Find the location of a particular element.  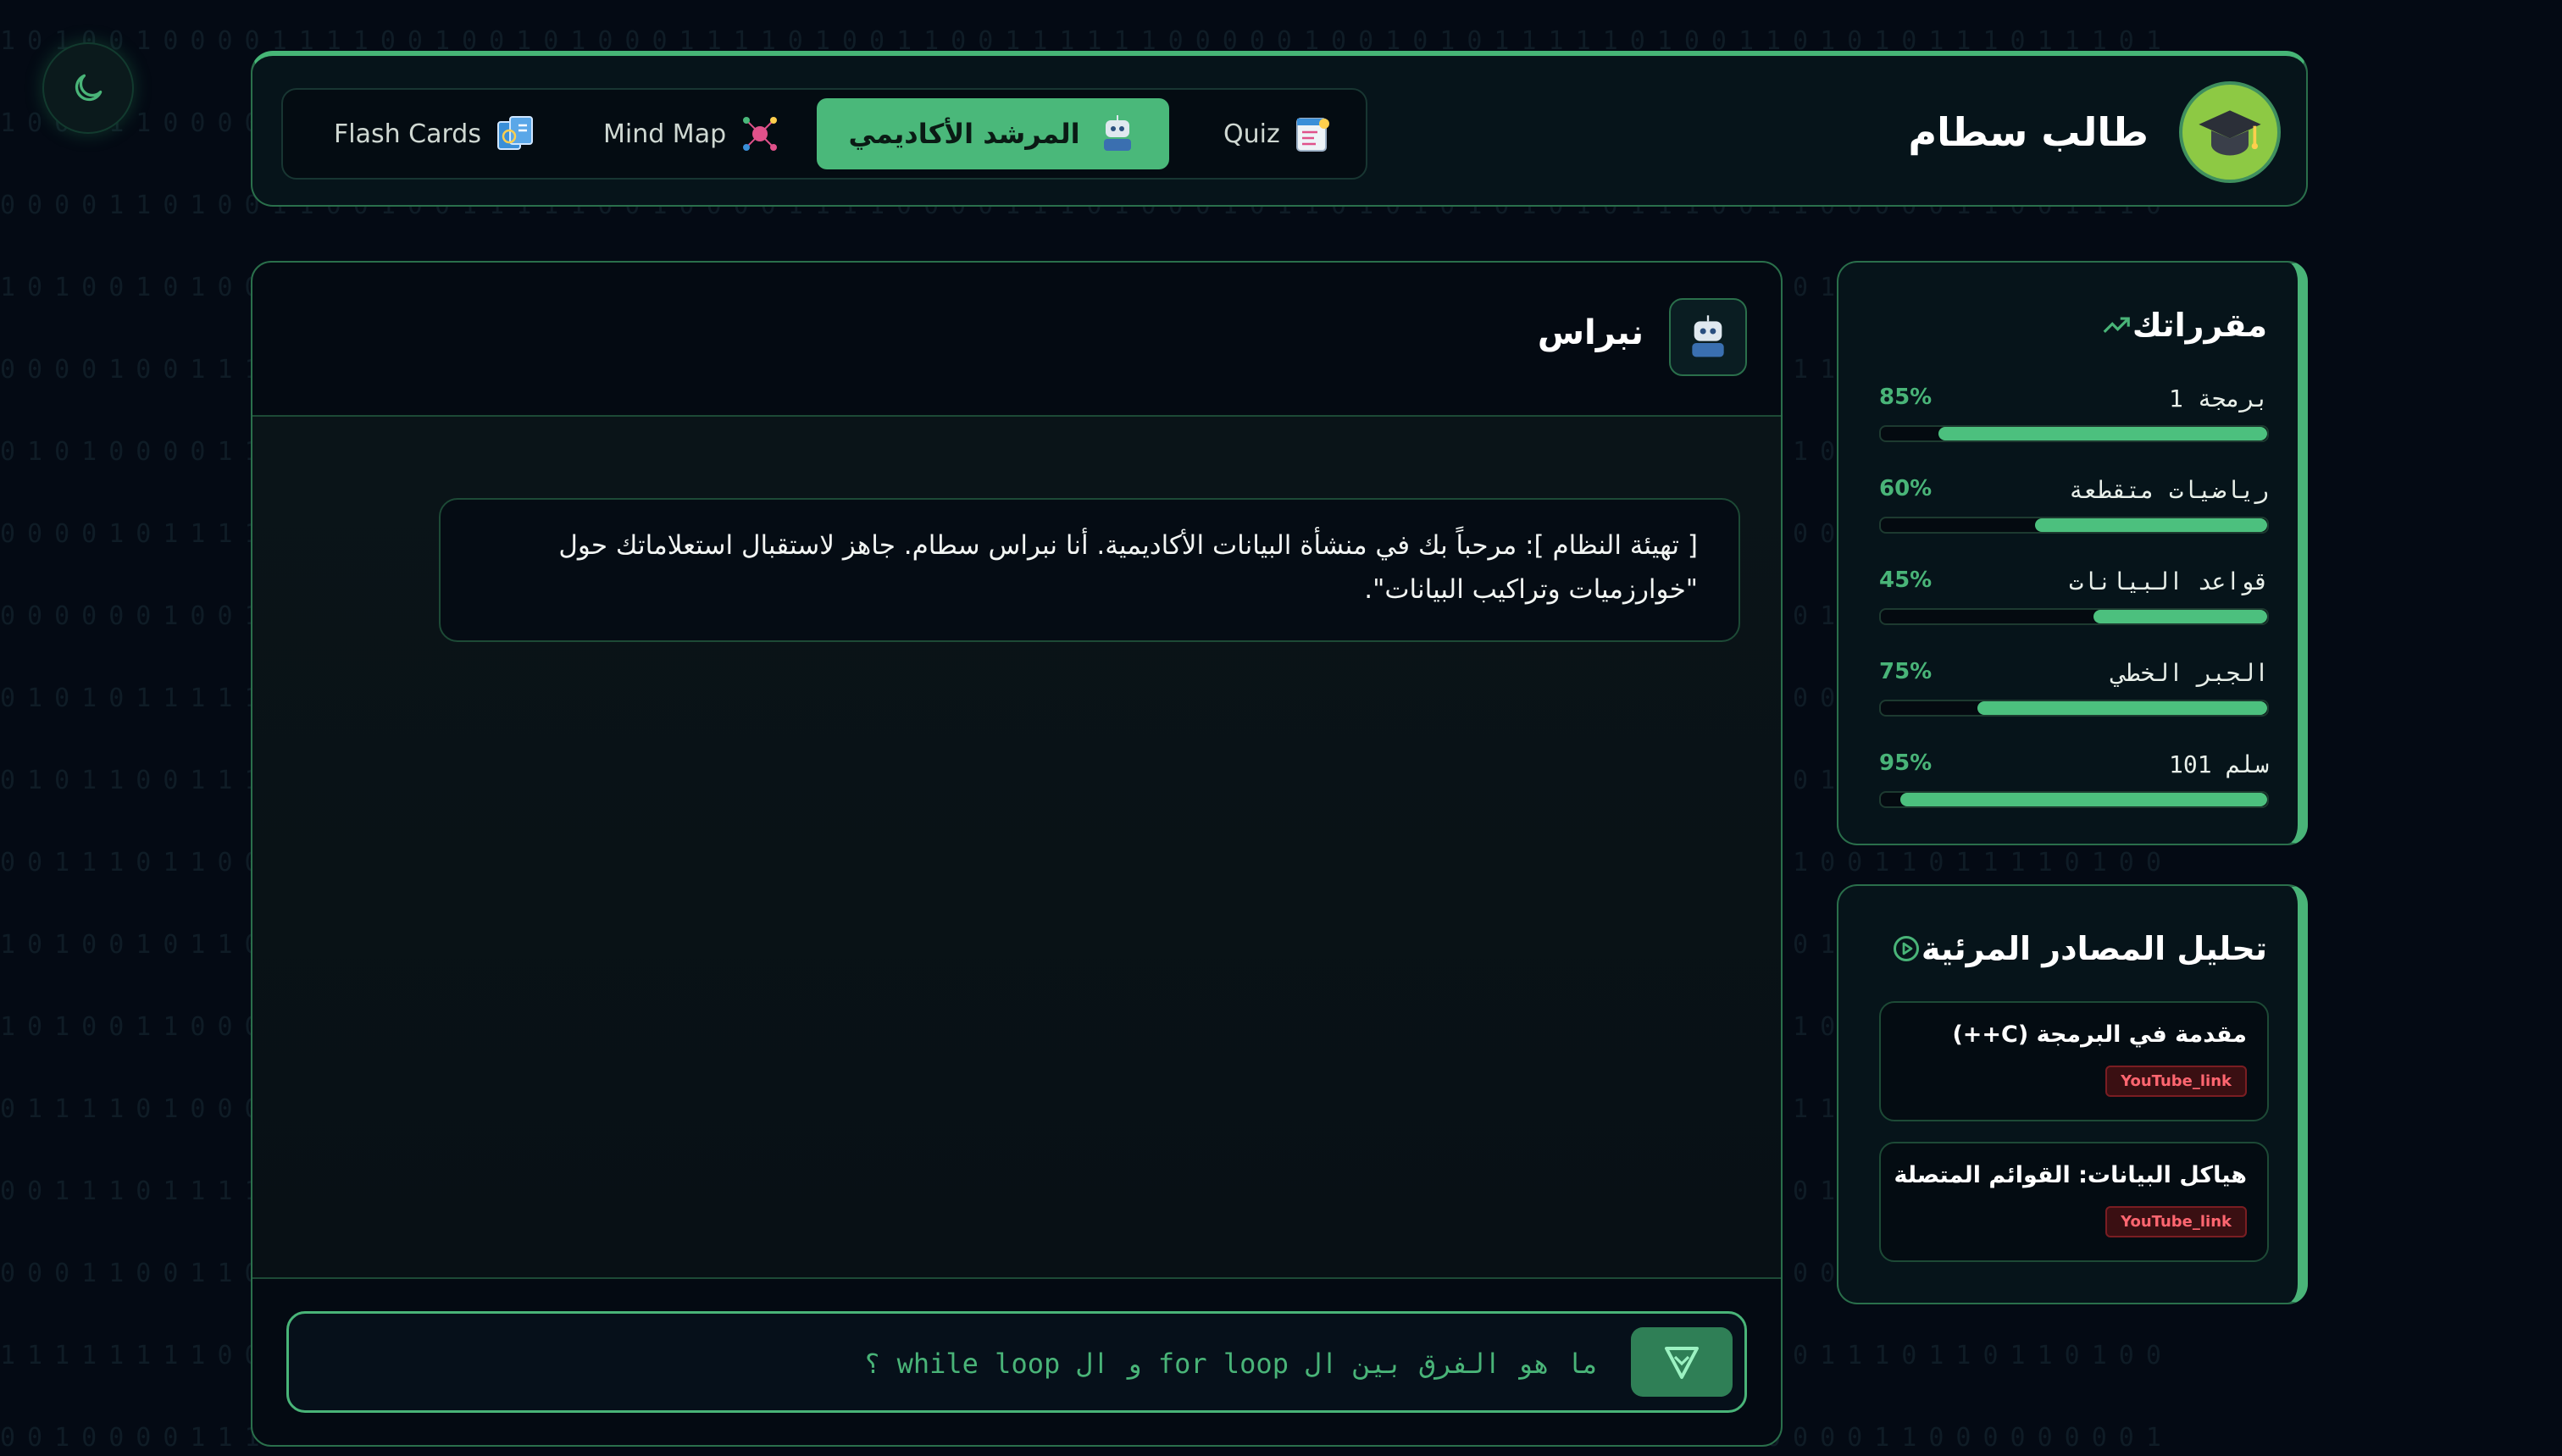

theme-toggle-button is located at coordinates (88, 88).